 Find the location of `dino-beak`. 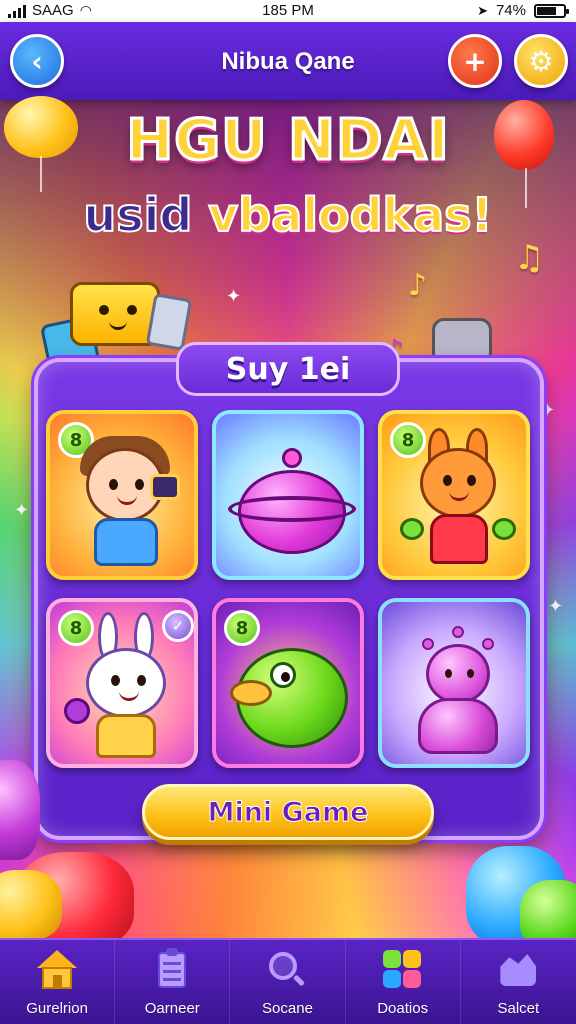

dino-beak is located at coordinates (251, 693).